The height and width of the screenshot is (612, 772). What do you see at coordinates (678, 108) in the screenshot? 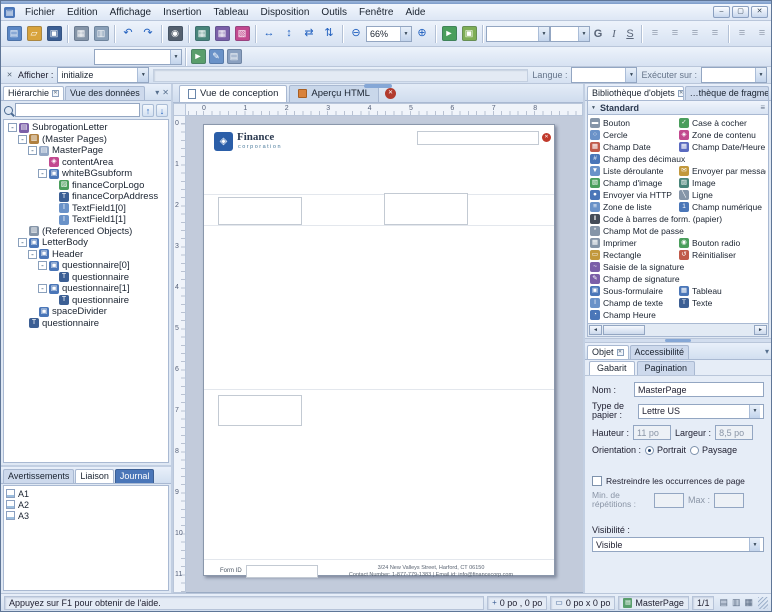
I see `library-category-header: ▼ Standard ≡` at bounding box center [678, 108].